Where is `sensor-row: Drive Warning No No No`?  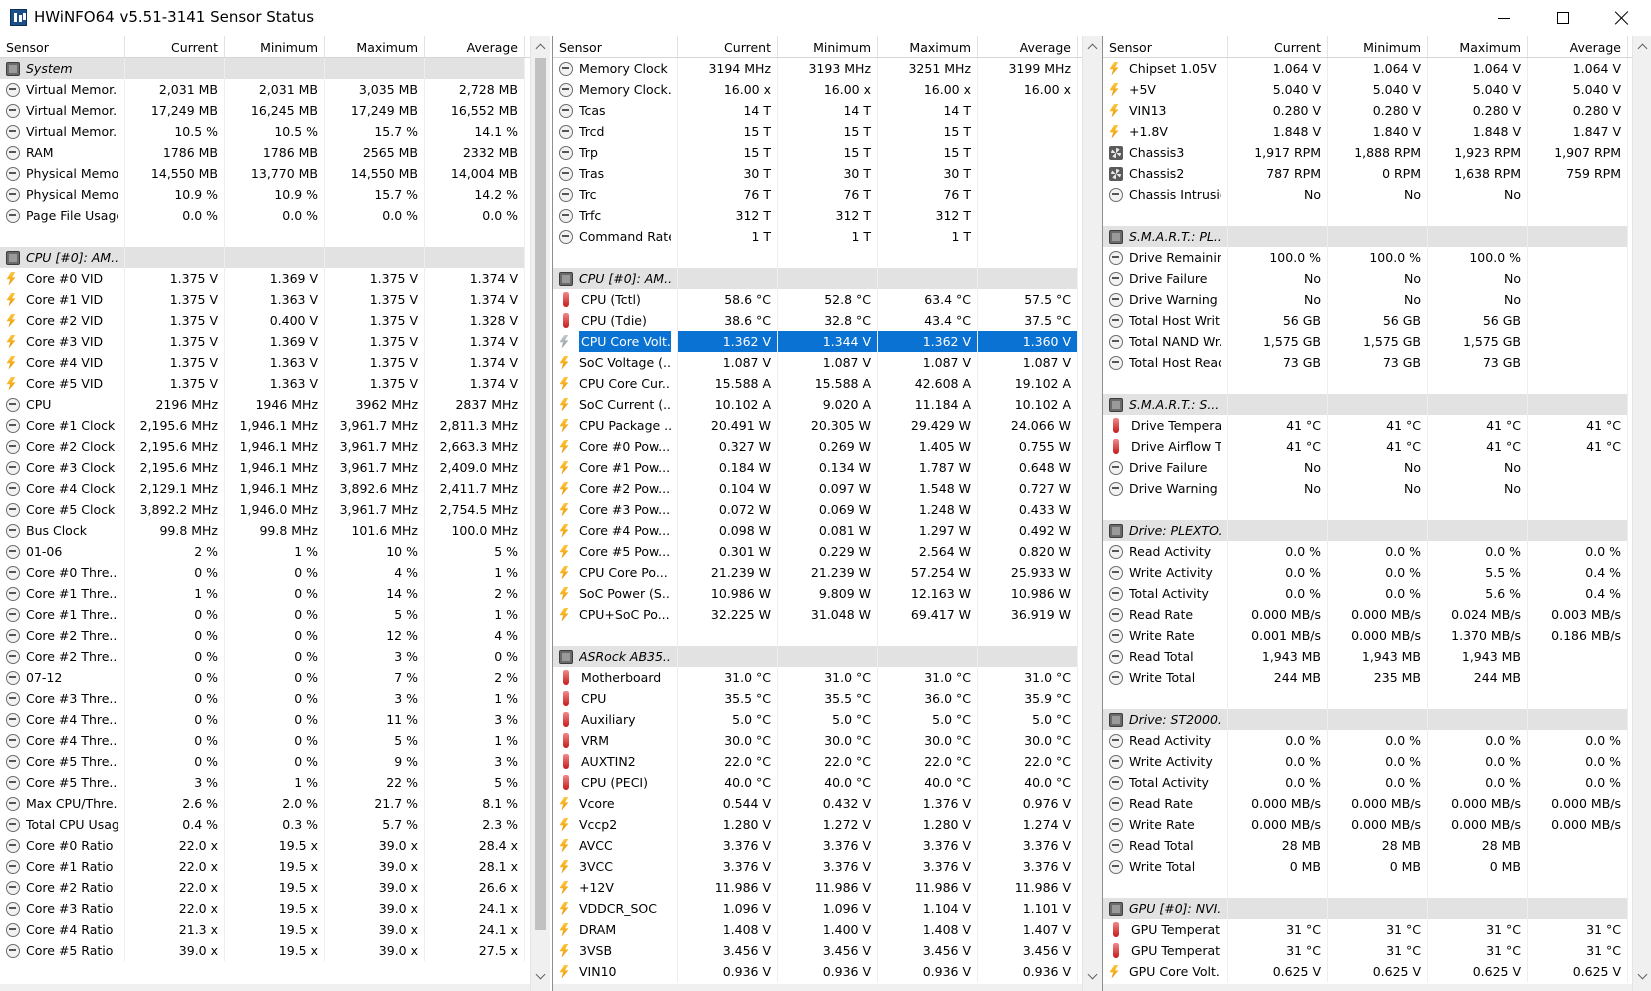 sensor-row: Drive Warning No No No is located at coordinates (1367, 488).